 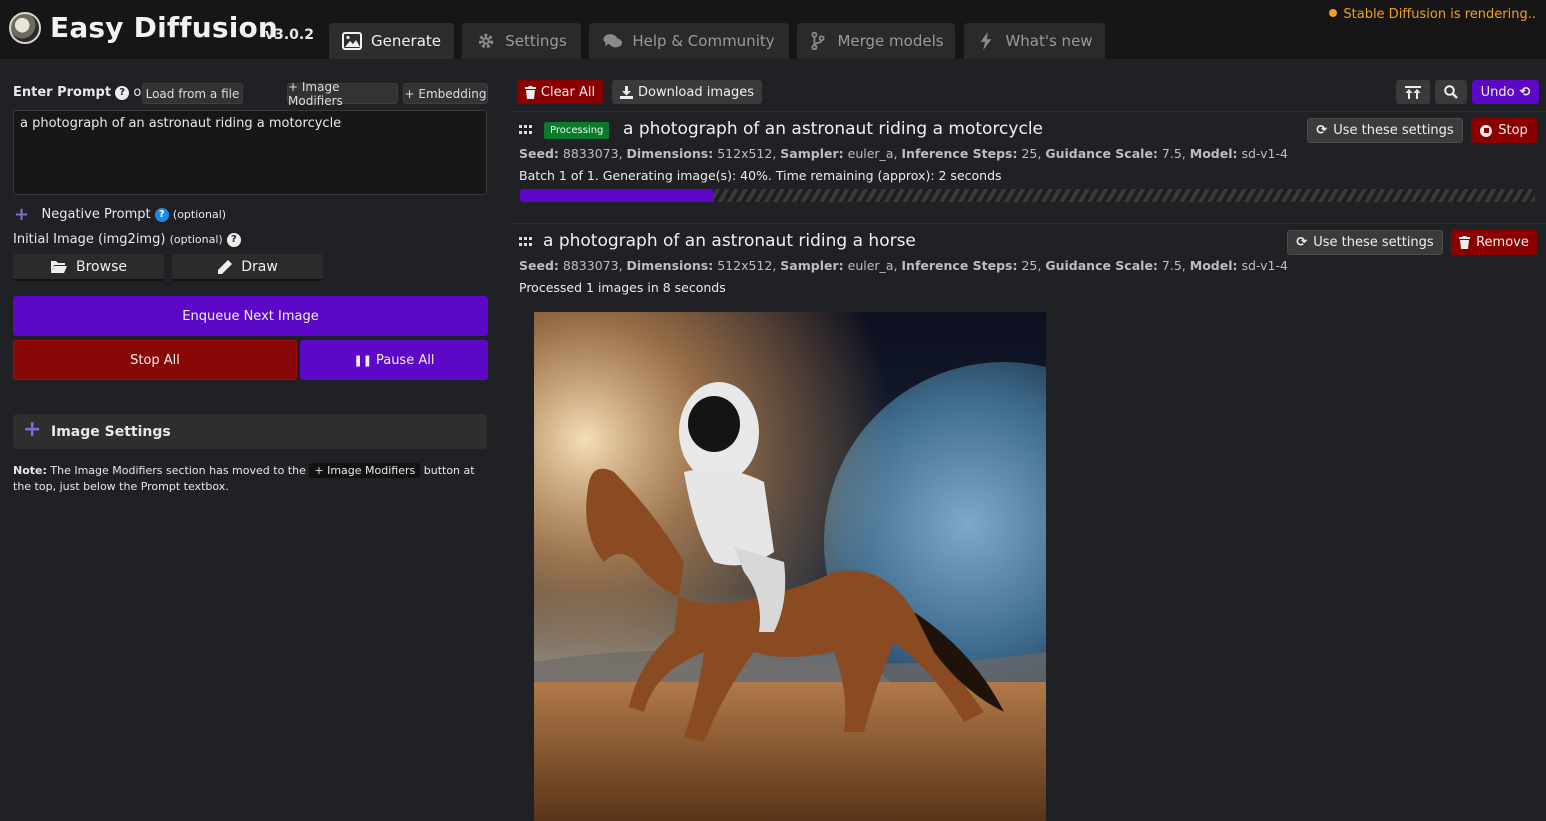 I want to click on browse-label: Browse, so click(x=101, y=266).